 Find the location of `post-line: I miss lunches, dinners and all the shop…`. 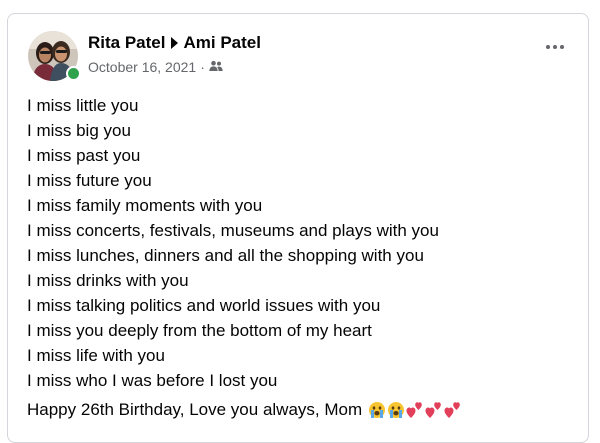

post-line: I miss lunches, dinners and all the shop… is located at coordinates (225, 255).